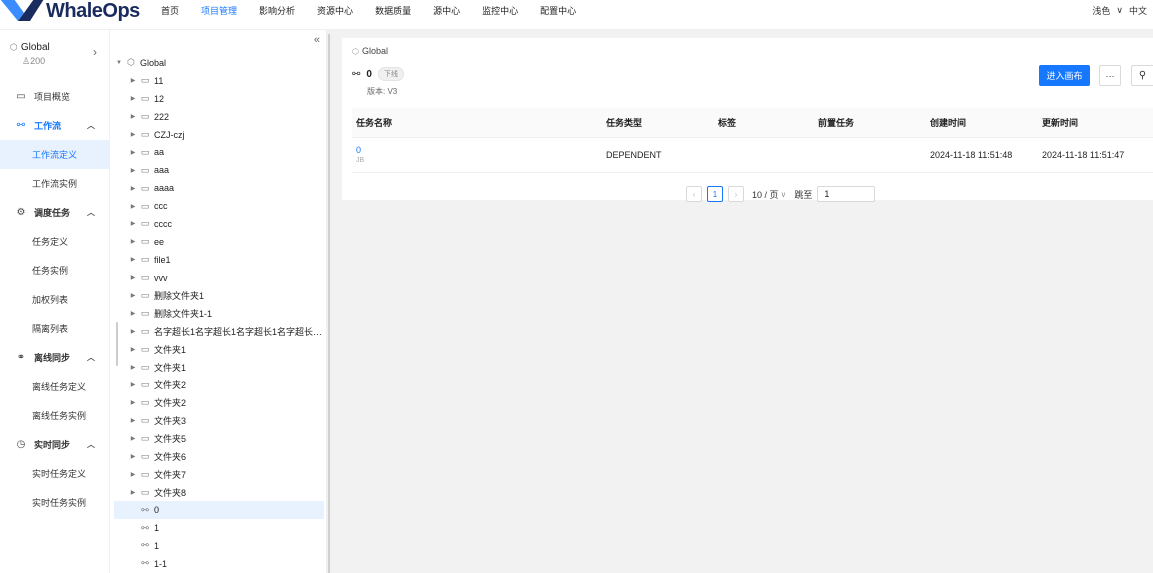 The width and height of the screenshot is (1153, 573). Describe the element at coordinates (446, 11) in the screenshot. I see `nav-source-center: 源中心` at that location.